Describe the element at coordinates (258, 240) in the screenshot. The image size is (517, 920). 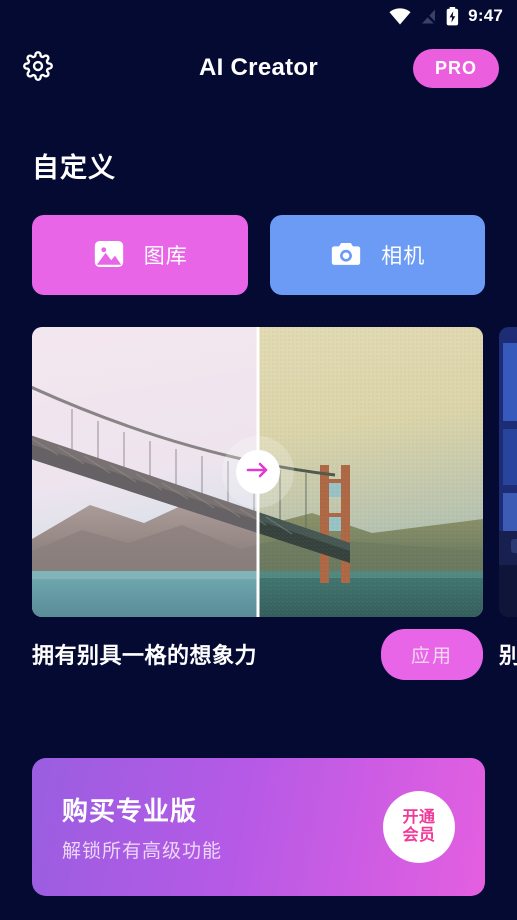
I see `source-button-row: 图库 相机` at that location.